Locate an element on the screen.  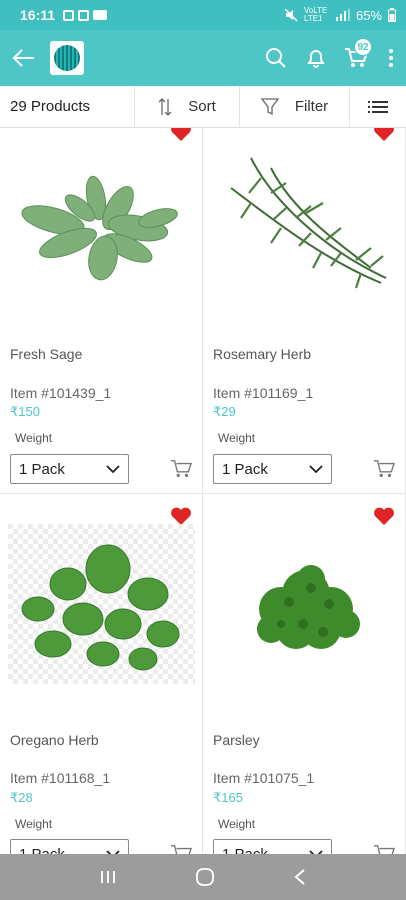
overflow-menu-button is located at coordinates (391, 58).